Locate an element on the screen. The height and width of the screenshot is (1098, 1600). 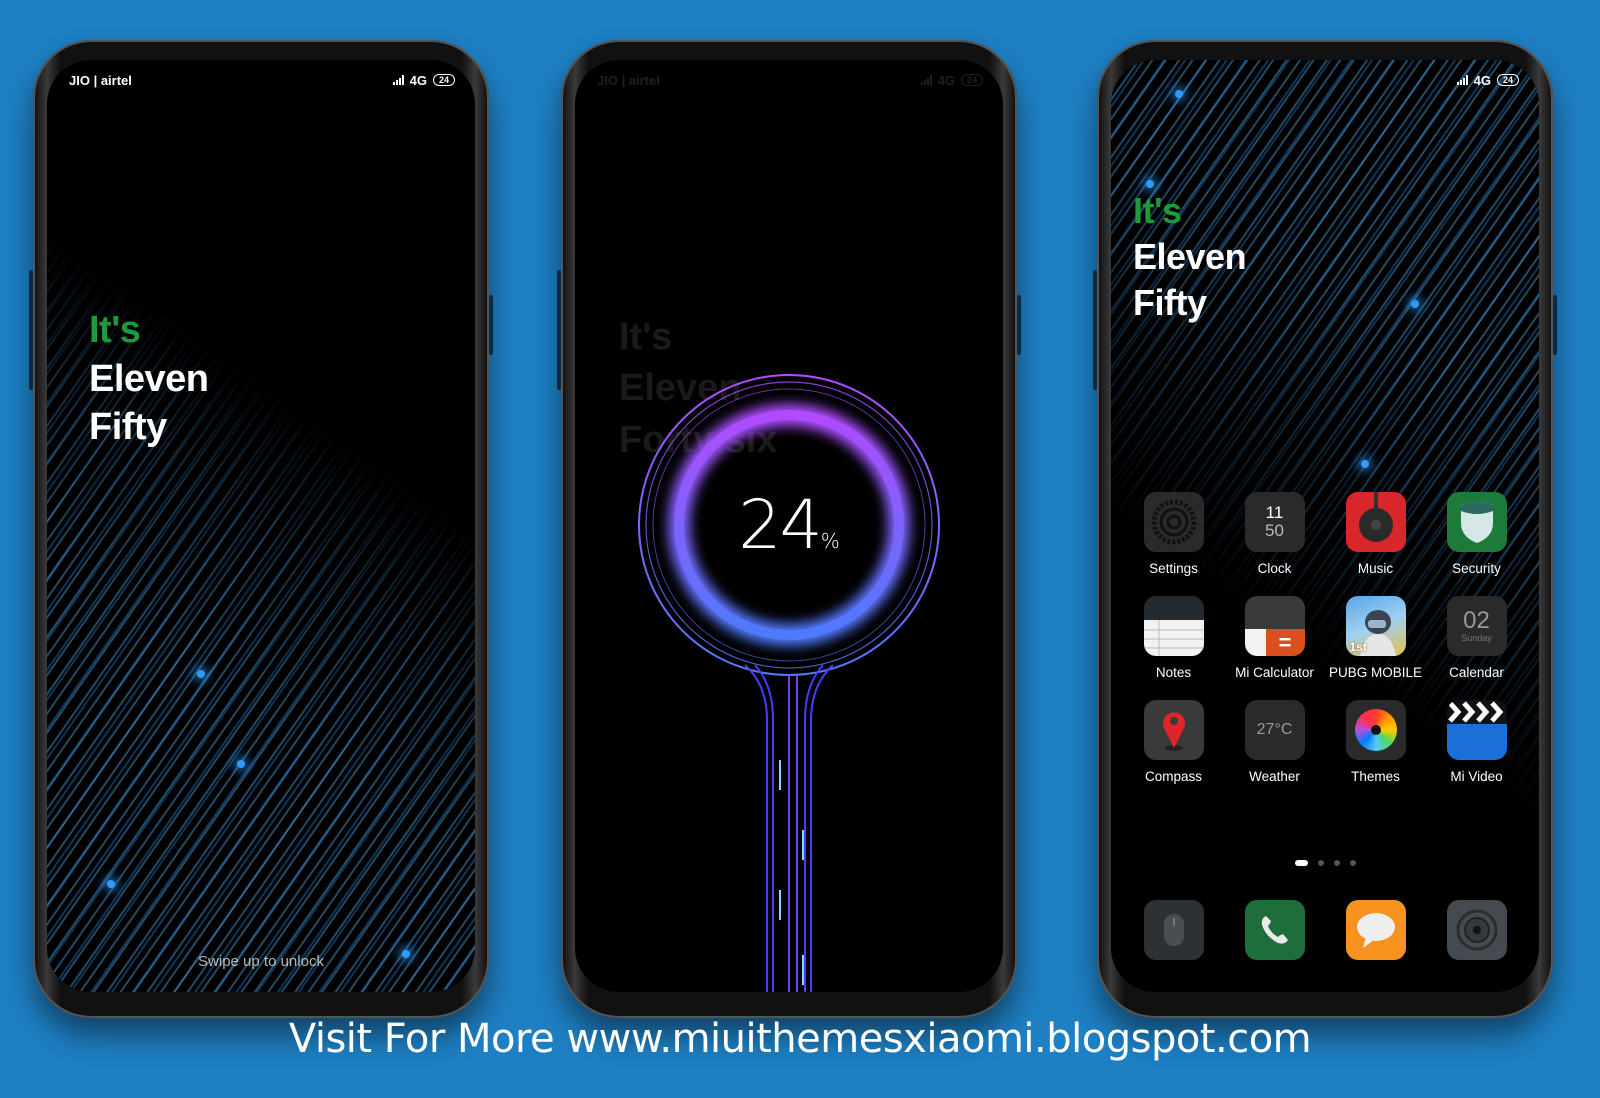
weather-icon: 27°C is located at coordinates (1274, 730).